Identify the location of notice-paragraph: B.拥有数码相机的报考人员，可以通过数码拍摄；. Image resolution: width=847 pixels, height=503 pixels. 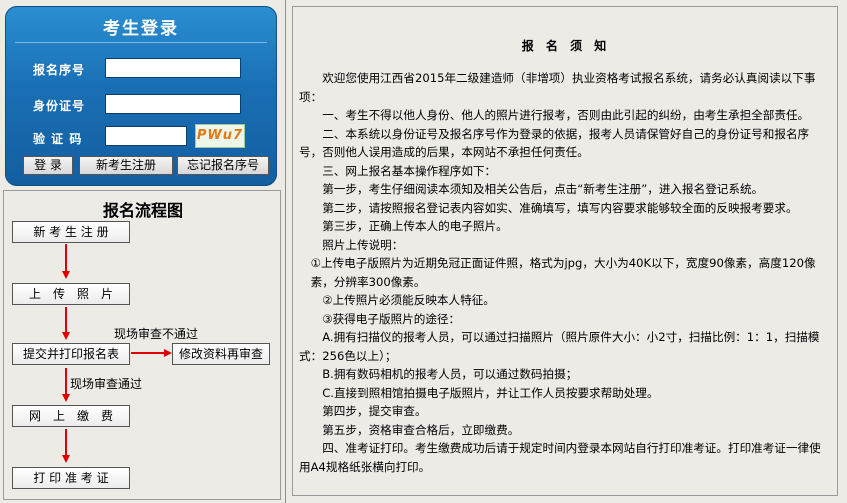
(450, 374).